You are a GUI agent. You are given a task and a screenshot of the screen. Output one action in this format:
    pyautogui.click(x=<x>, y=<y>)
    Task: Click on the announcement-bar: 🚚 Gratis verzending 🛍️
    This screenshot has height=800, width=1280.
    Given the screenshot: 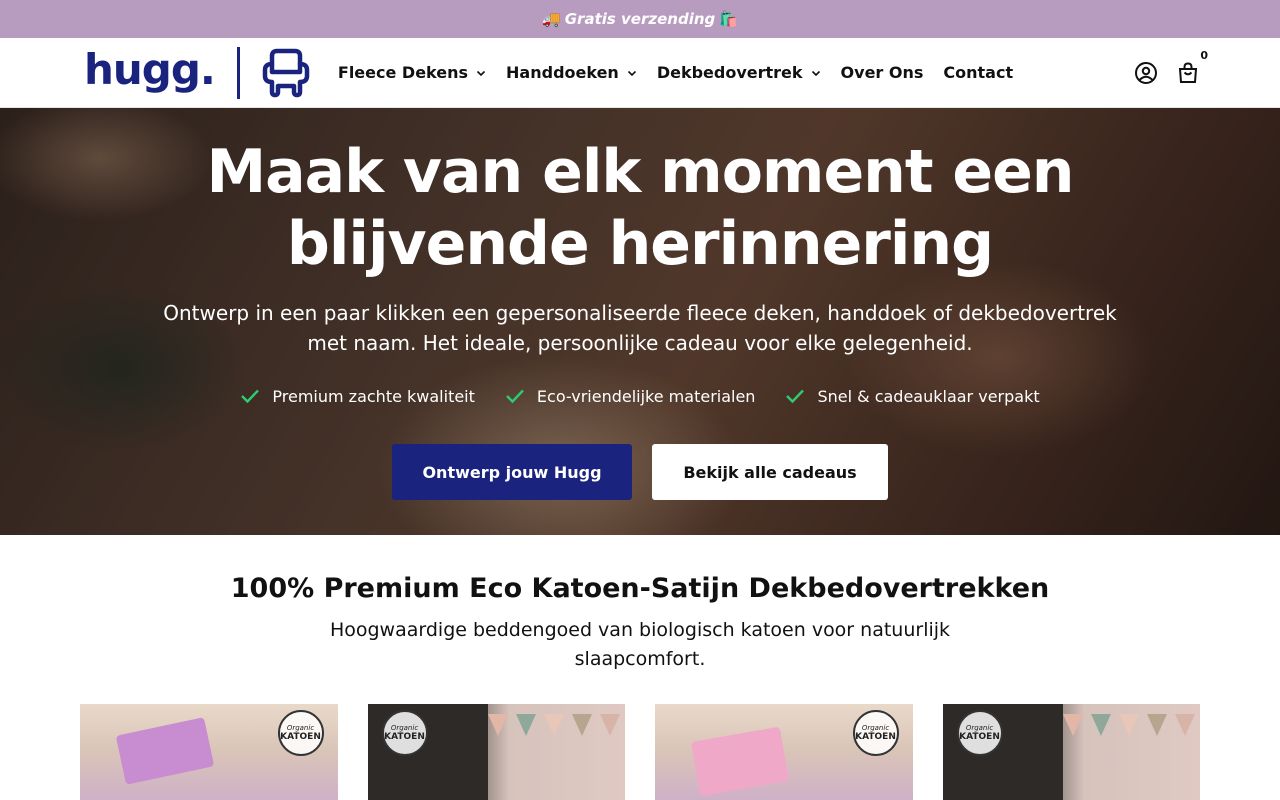 What is the action you would take?
    pyautogui.click(x=640, y=19)
    